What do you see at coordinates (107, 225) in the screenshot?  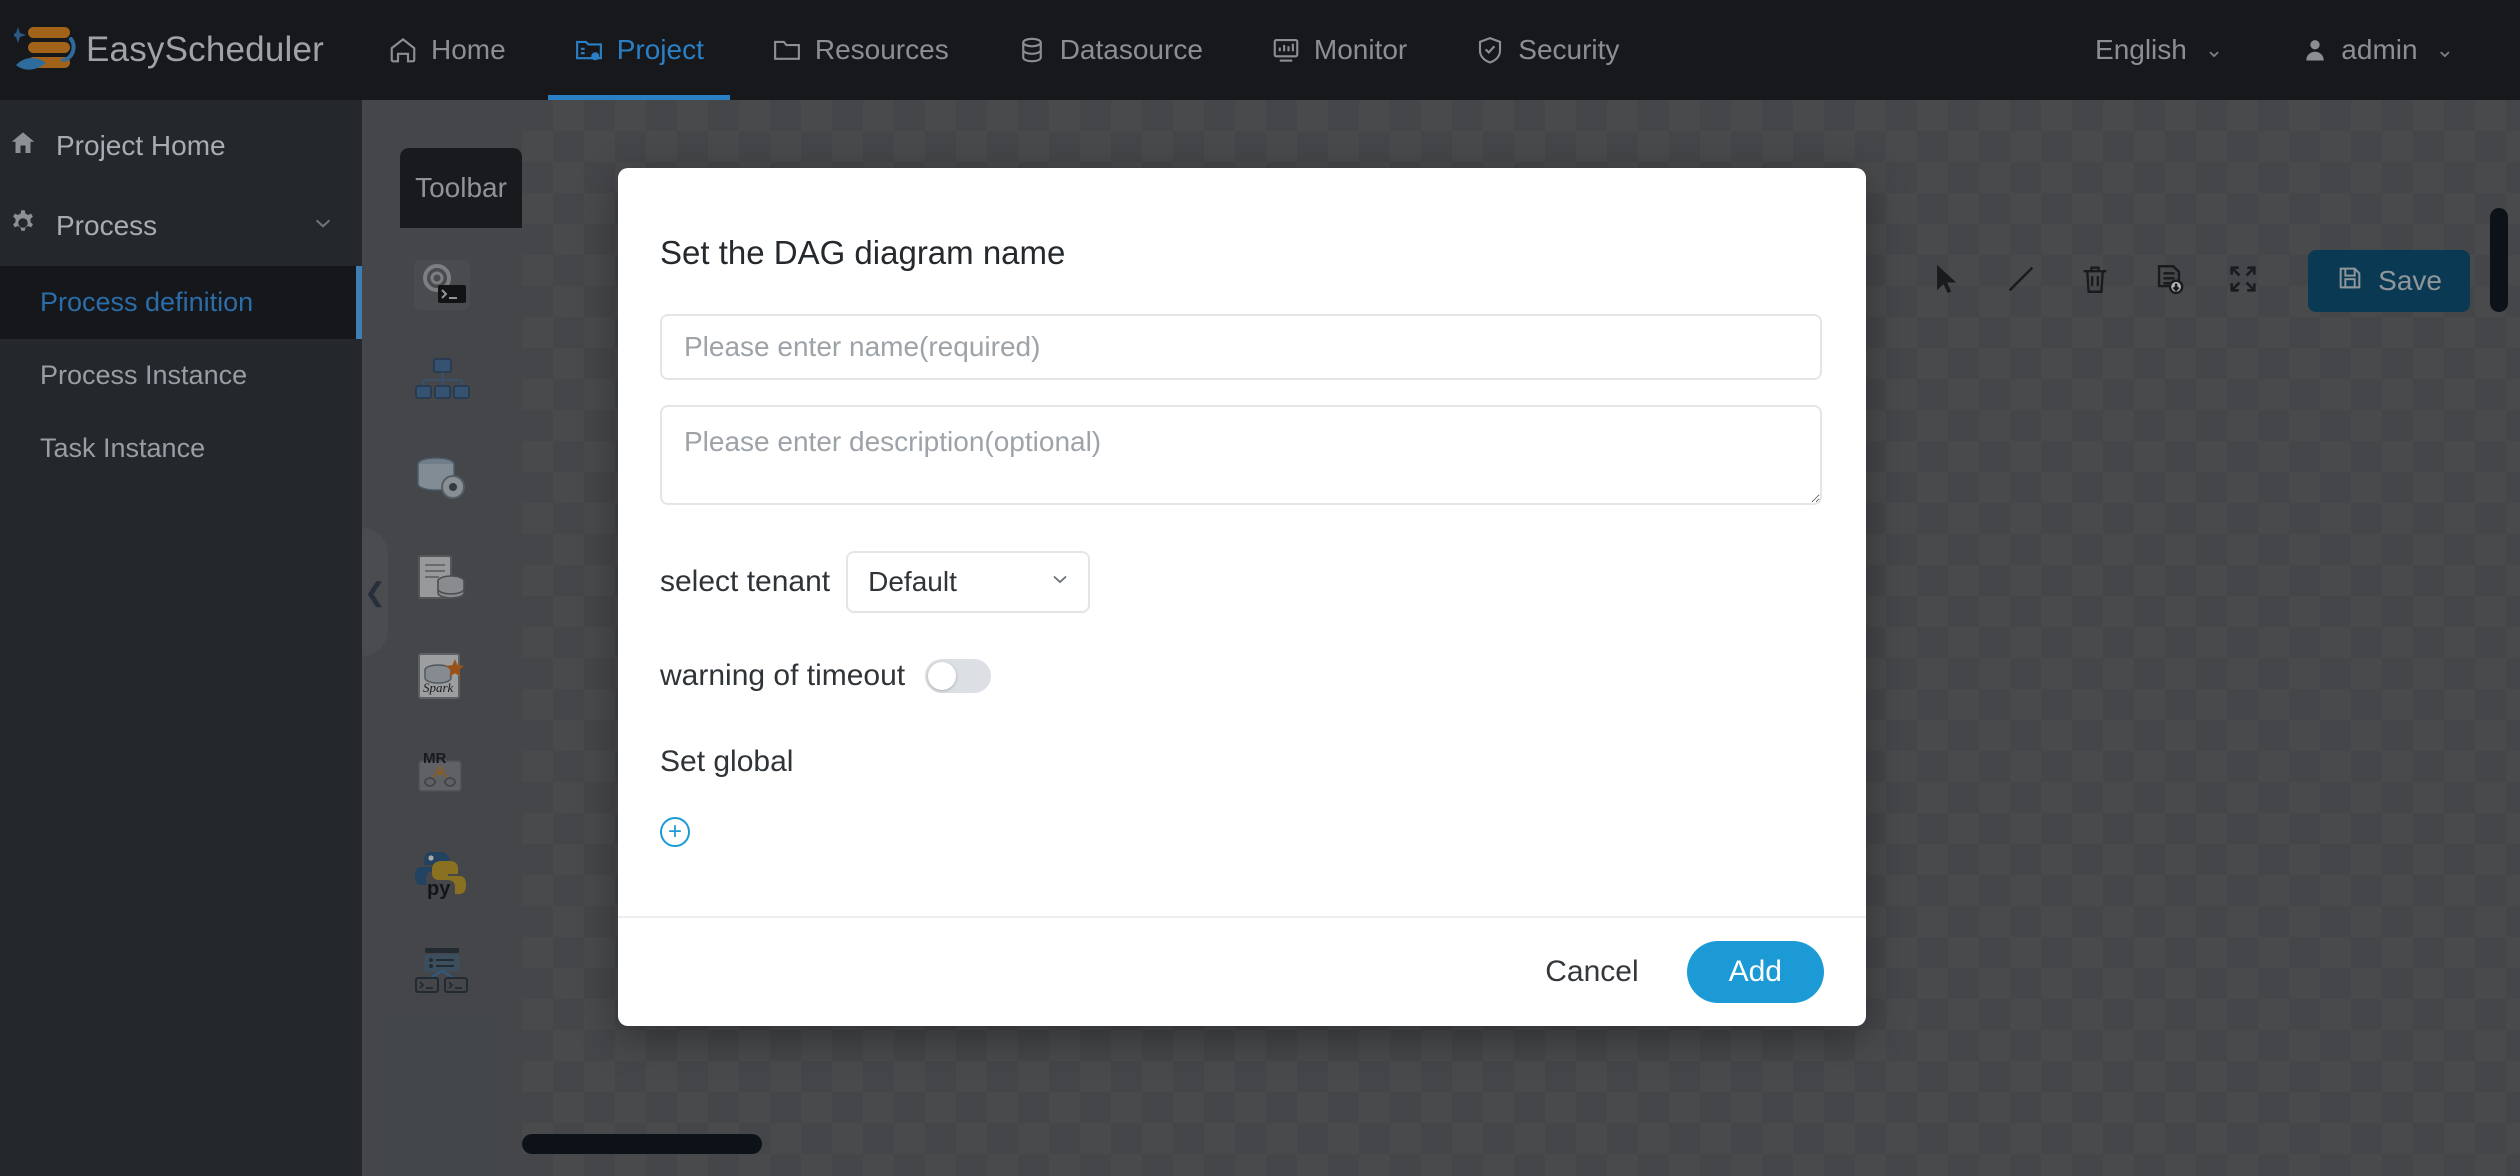 I see `sidebar-label-process: Process` at bounding box center [107, 225].